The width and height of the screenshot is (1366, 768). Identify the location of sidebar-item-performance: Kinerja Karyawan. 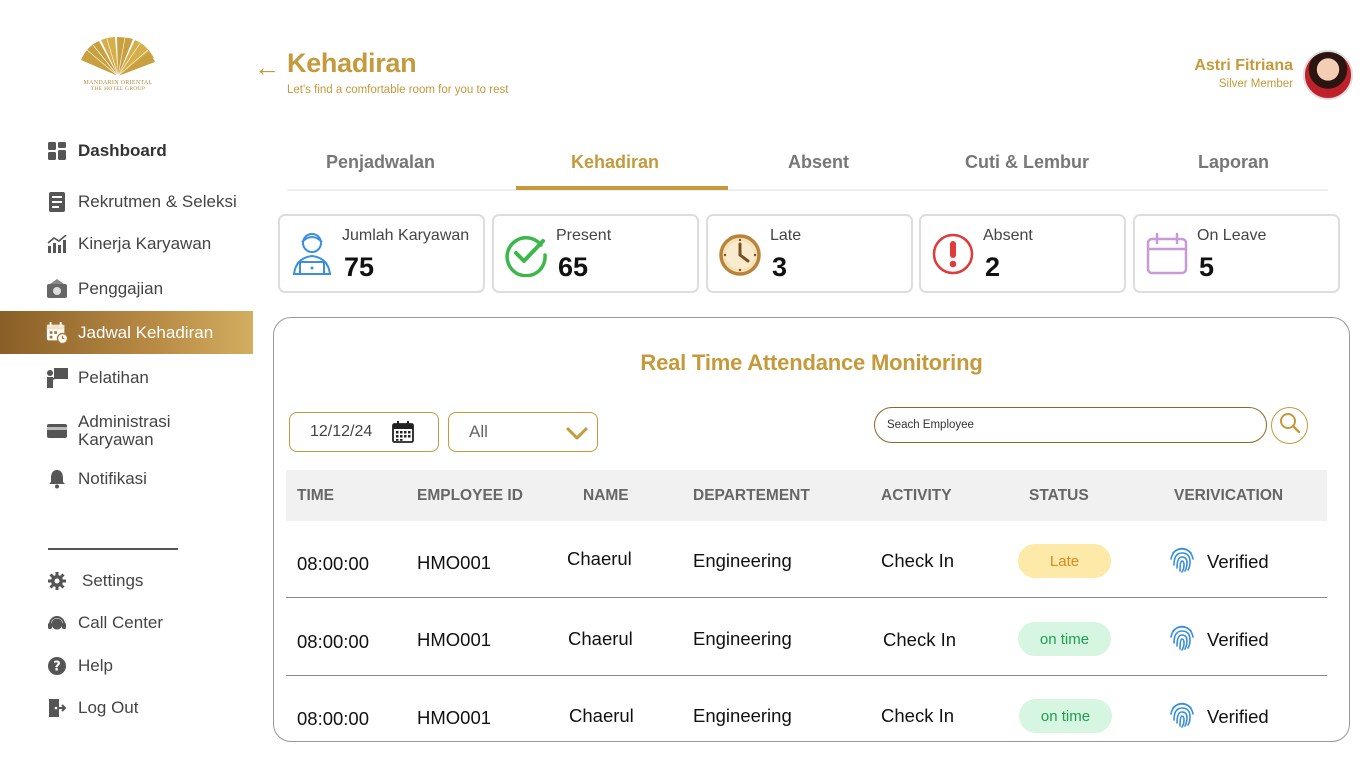
(126, 244).